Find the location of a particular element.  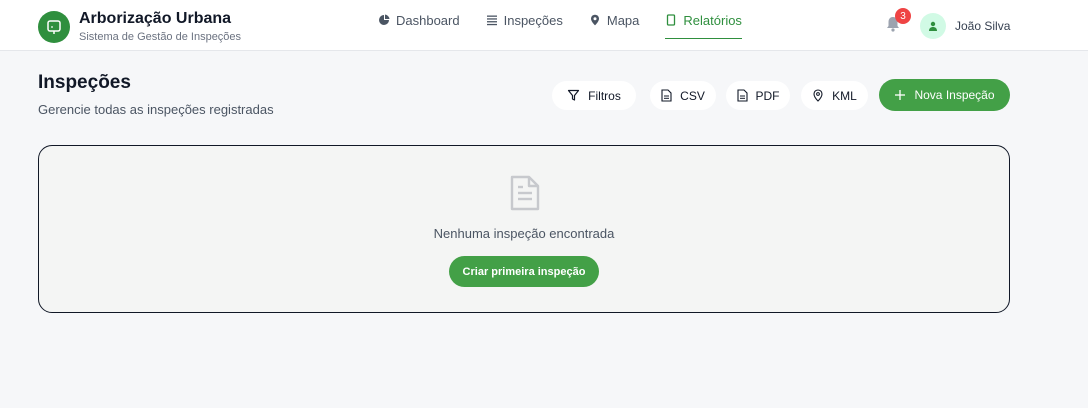

nav-relatorios: Relatórios is located at coordinates (703, 20).